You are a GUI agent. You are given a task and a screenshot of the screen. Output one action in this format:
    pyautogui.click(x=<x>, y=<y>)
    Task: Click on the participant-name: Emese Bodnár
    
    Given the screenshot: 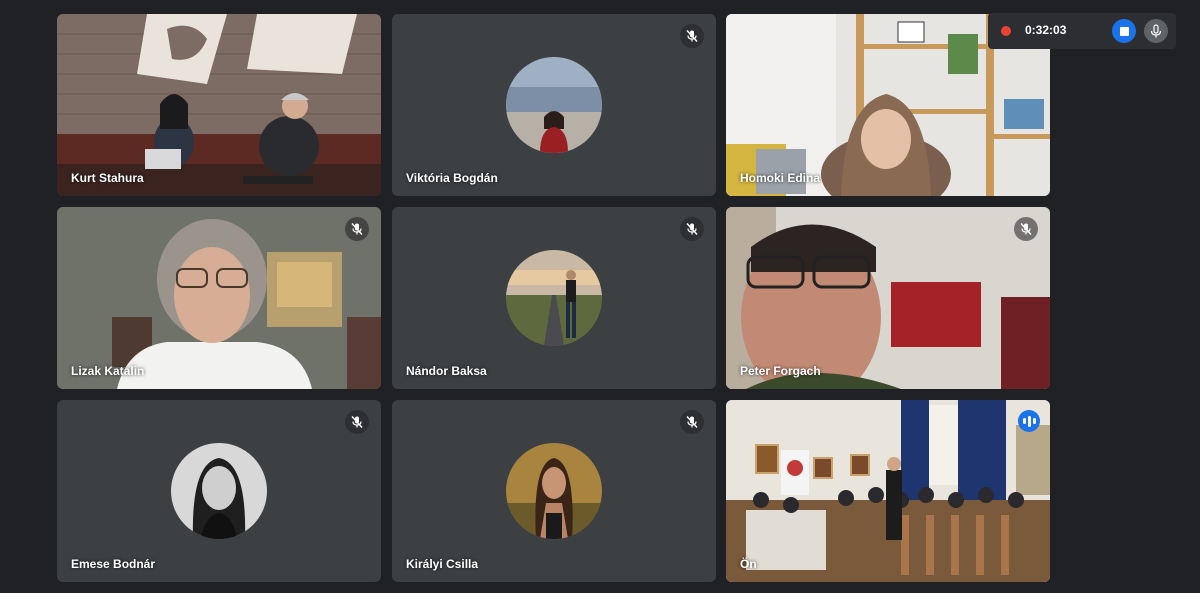 What is the action you would take?
    pyautogui.click(x=113, y=564)
    